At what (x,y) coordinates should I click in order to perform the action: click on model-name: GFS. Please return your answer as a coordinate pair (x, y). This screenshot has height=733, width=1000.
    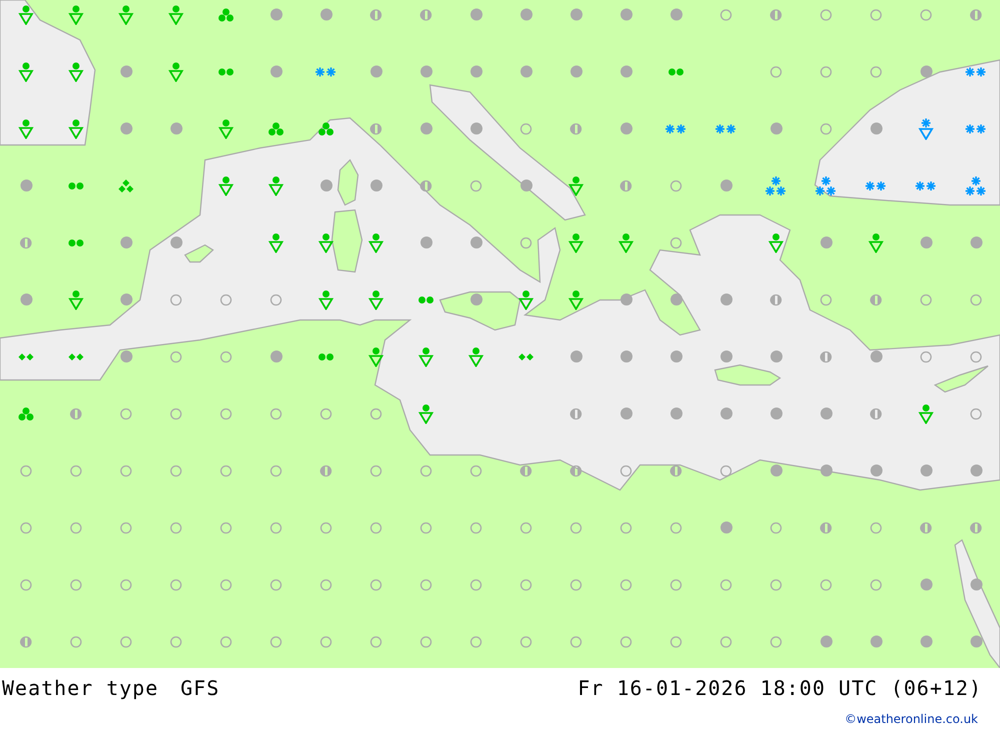
    Looking at the image, I should click on (200, 688).